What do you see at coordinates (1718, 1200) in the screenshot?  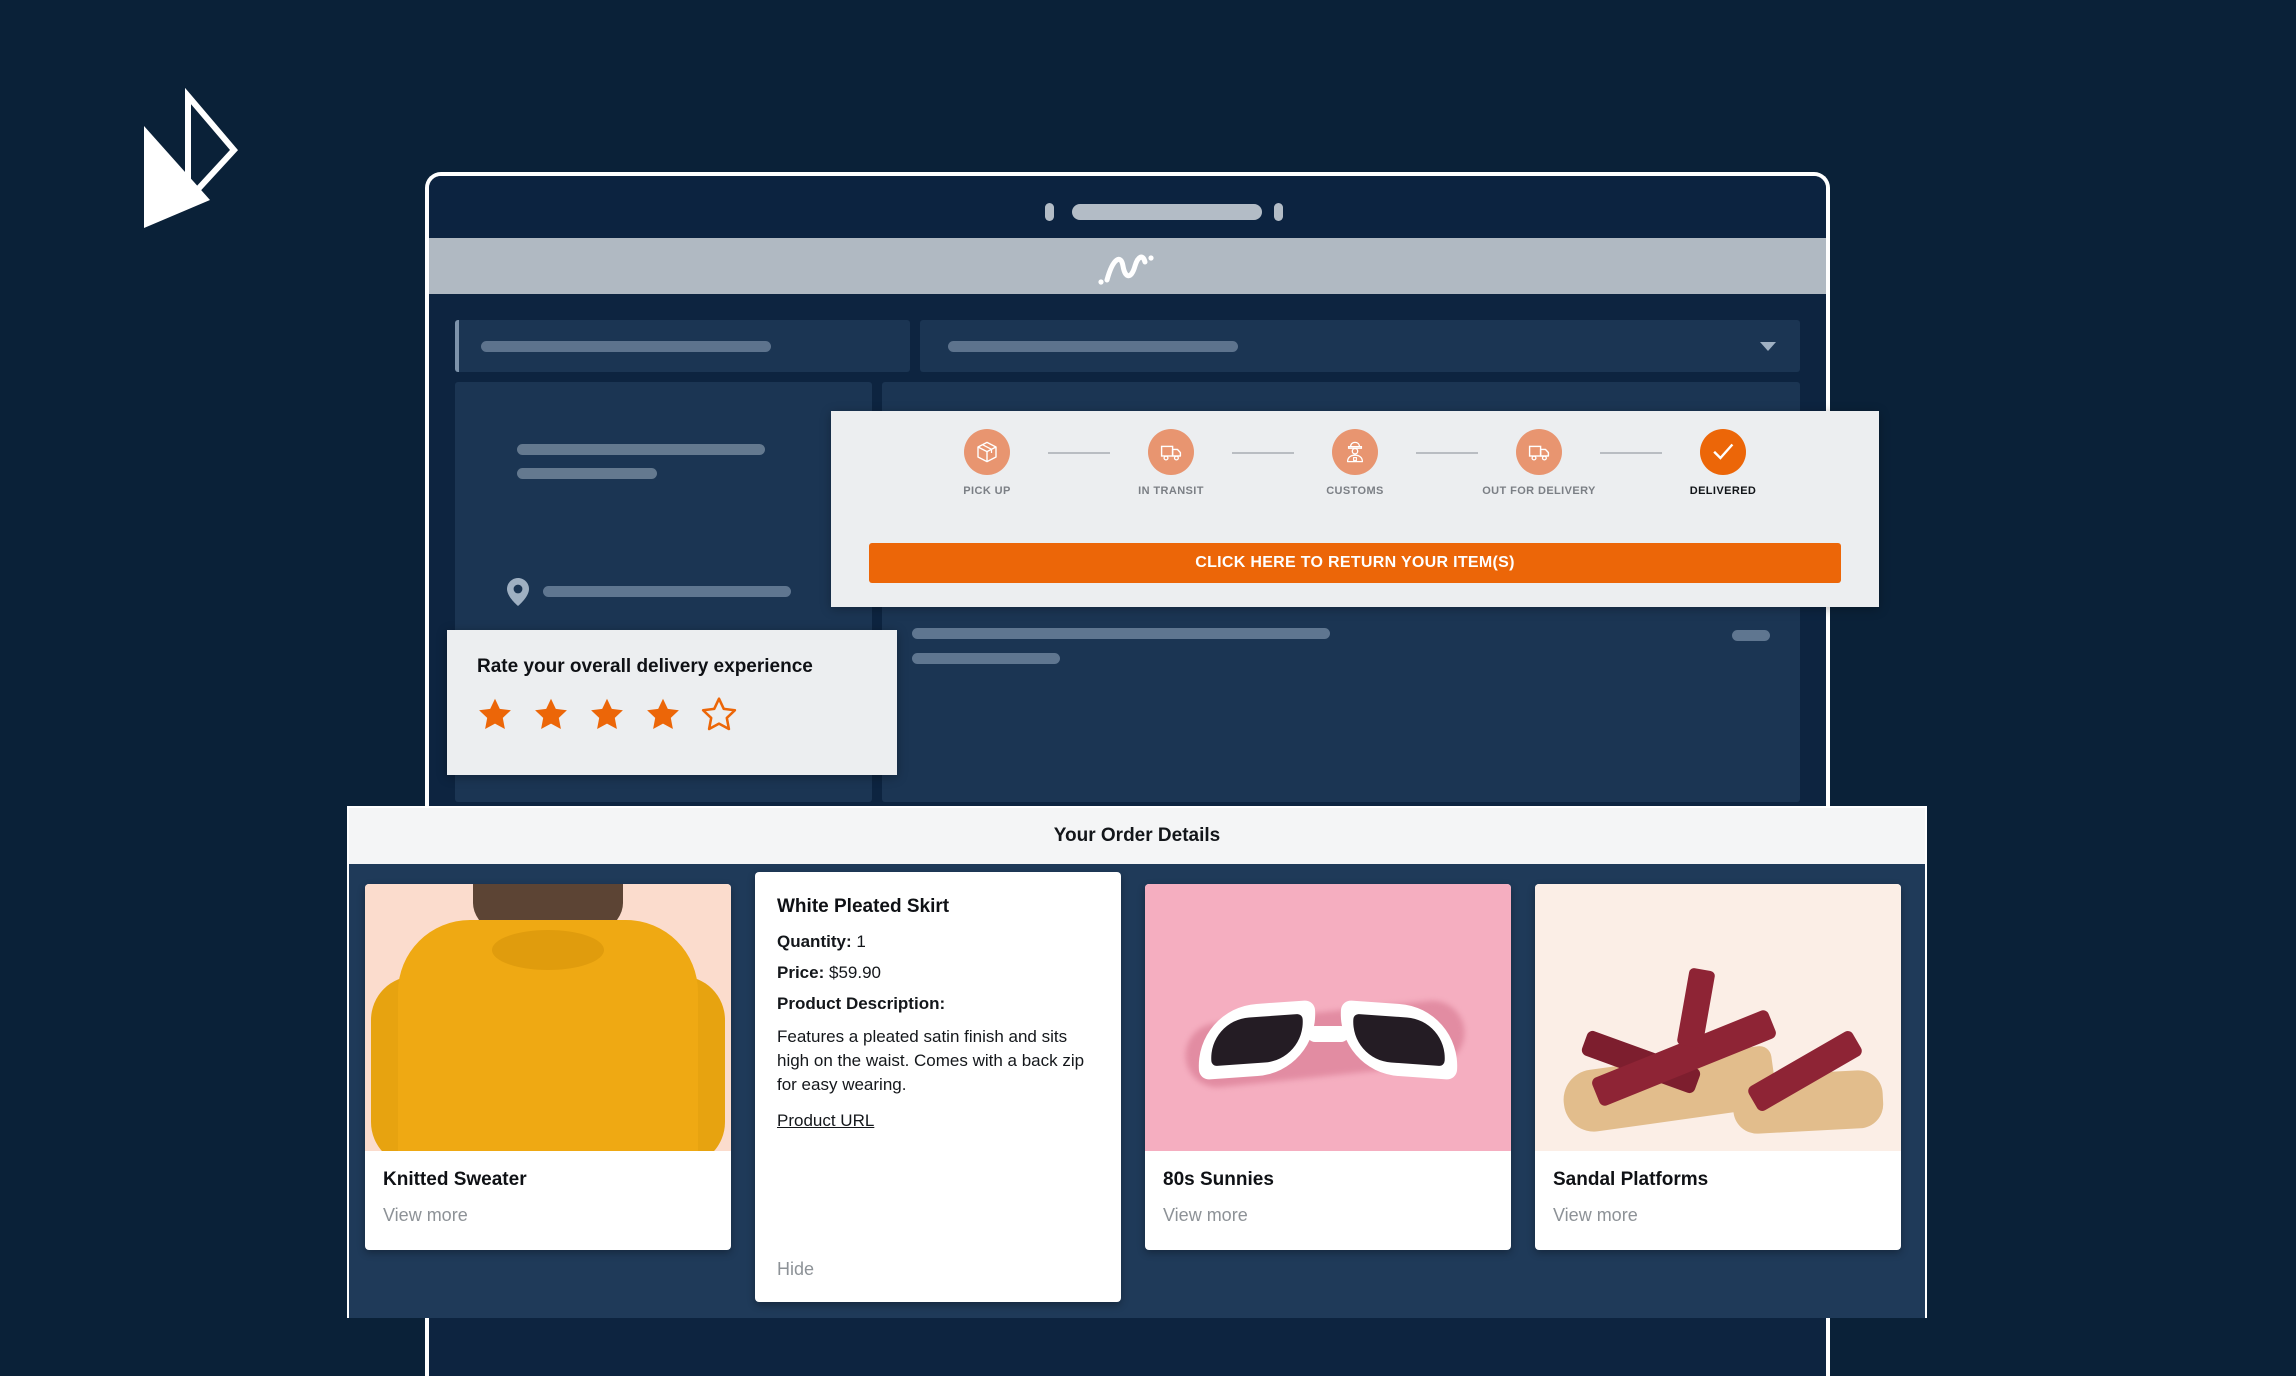 I see `product-card-meta: Sandal Platforms View more` at bounding box center [1718, 1200].